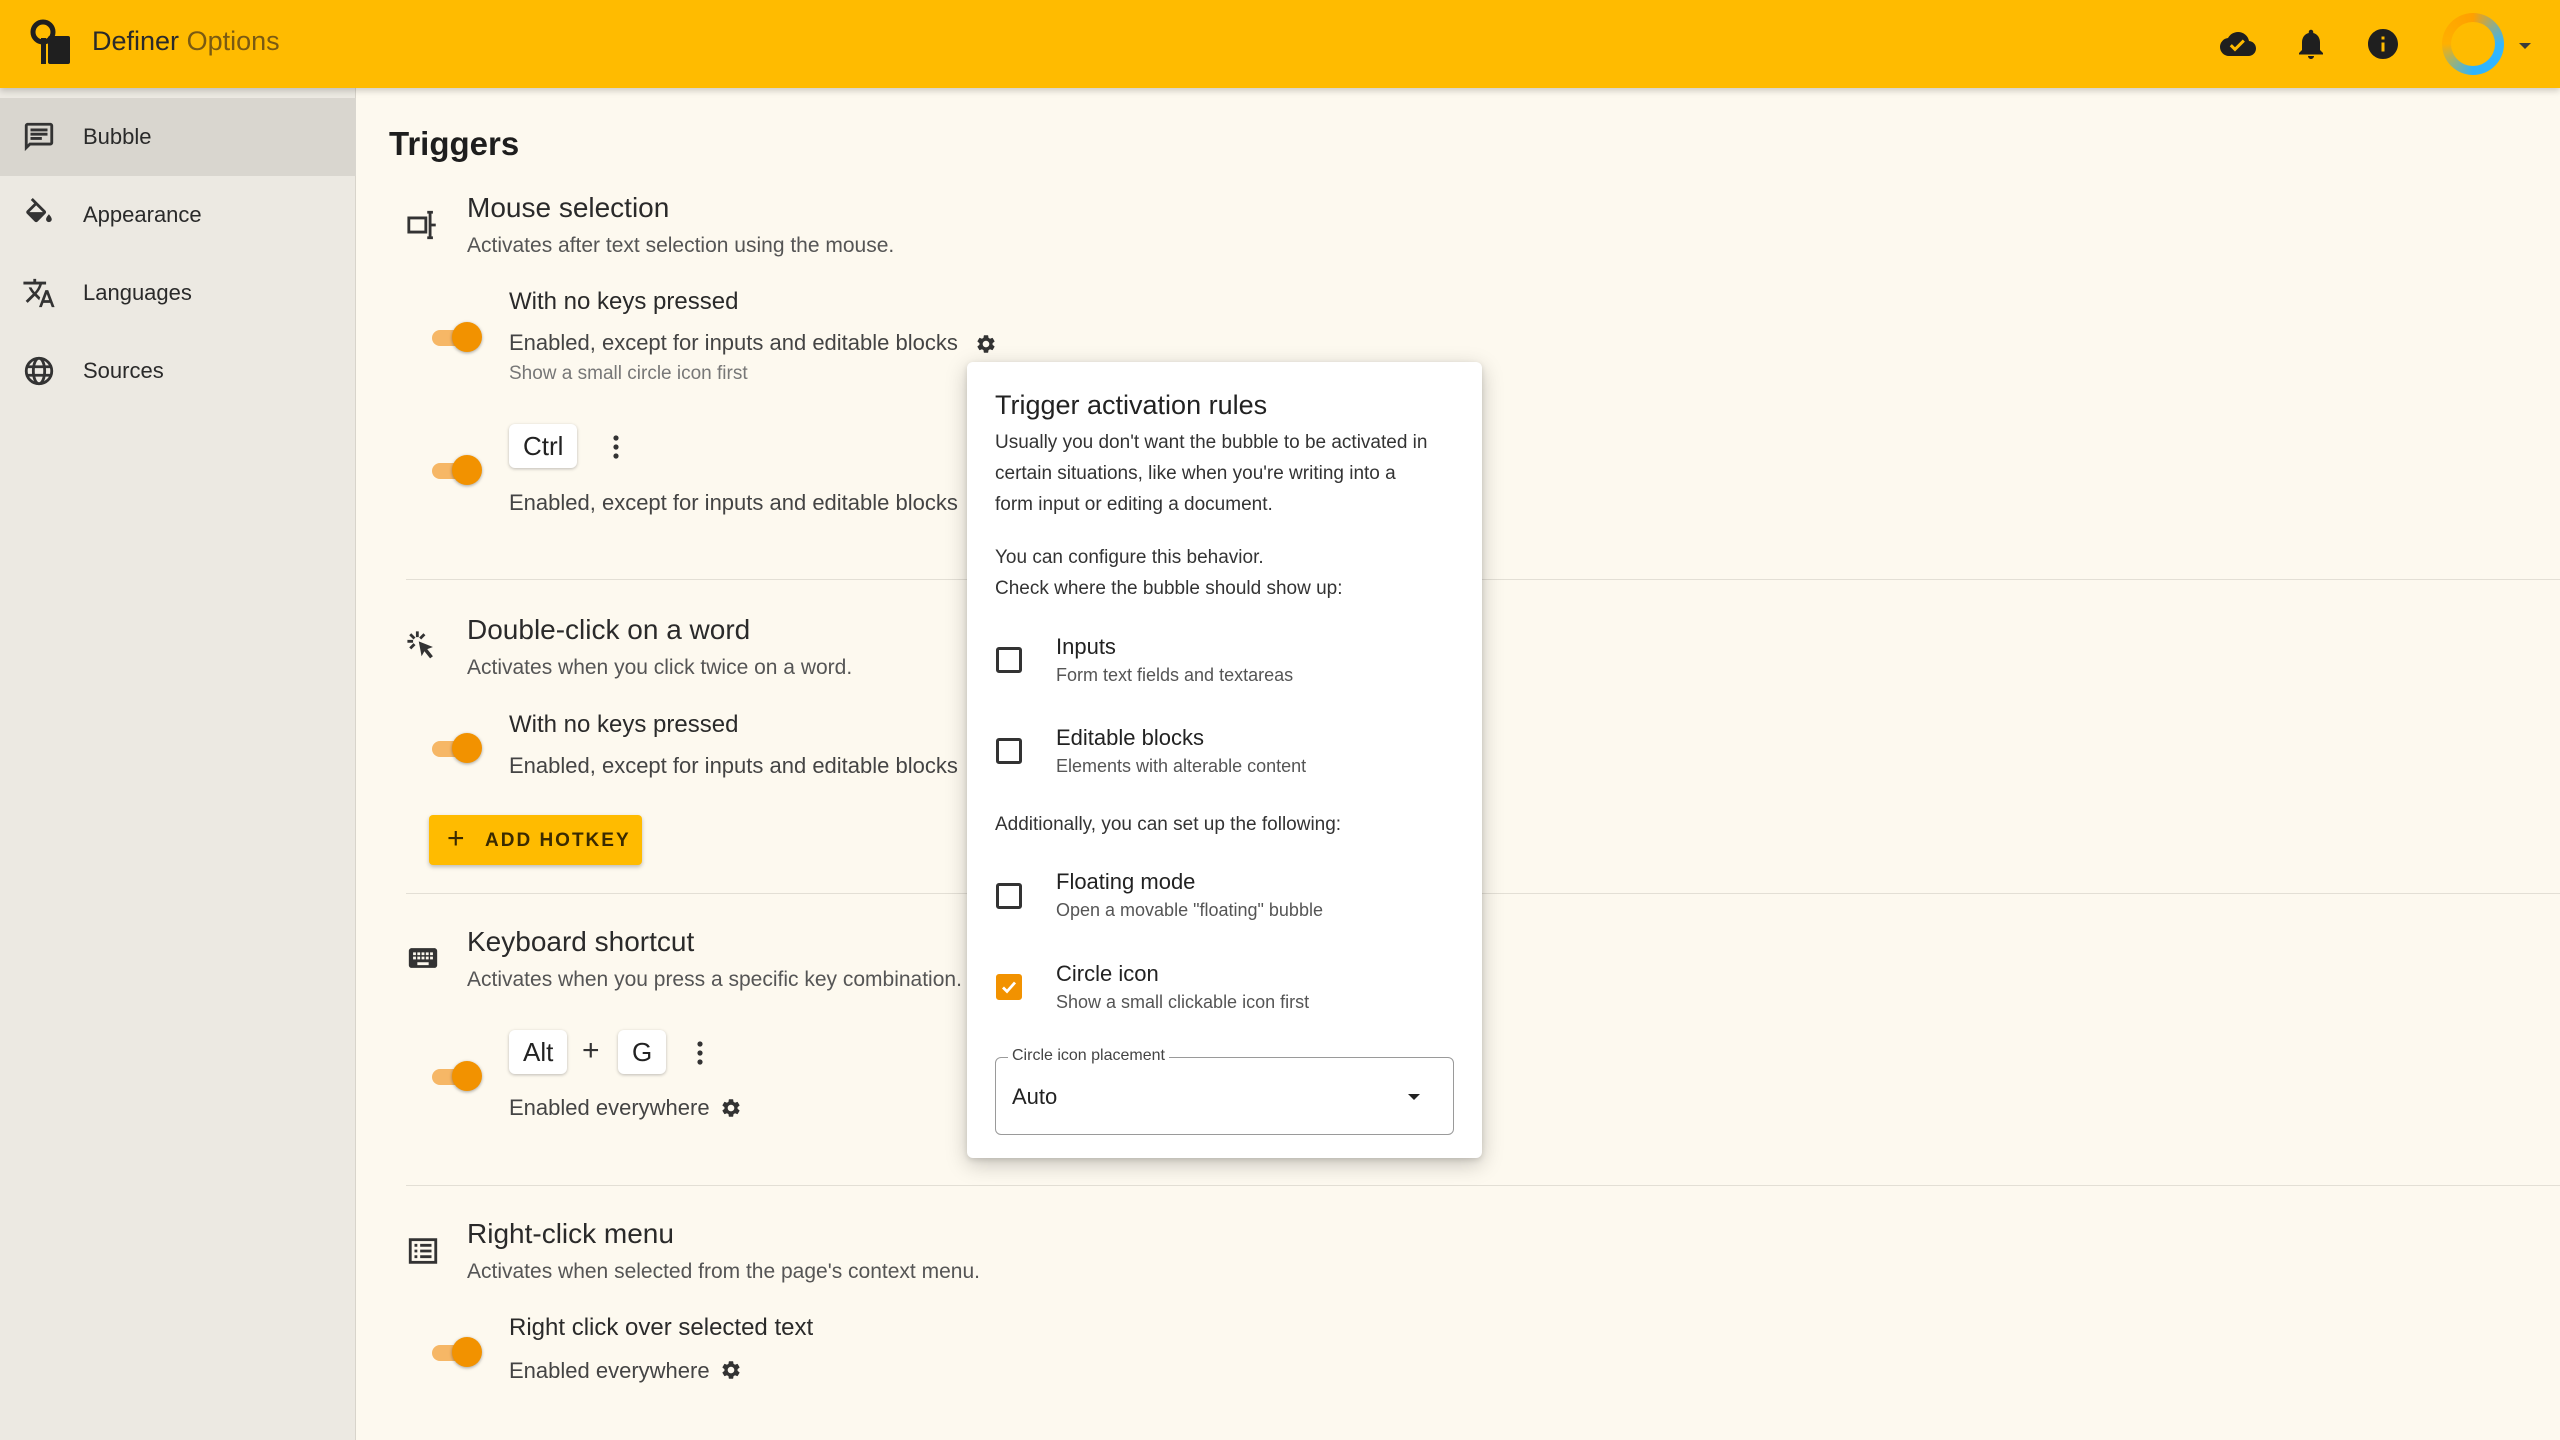  Describe the element at coordinates (457, 748) in the screenshot. I see `toggle-dblclick-no-keys` at that location.